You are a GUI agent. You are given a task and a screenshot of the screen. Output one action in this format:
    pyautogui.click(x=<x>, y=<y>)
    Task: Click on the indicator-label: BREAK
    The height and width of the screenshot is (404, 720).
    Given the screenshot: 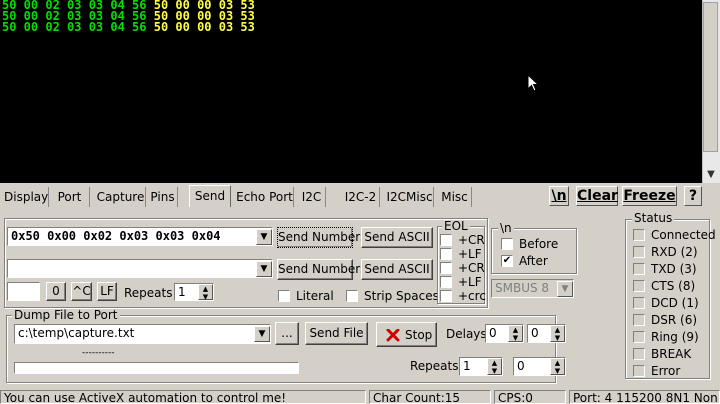 What is the action you would take?
    pyautogui.click(x=671, y=354)
    